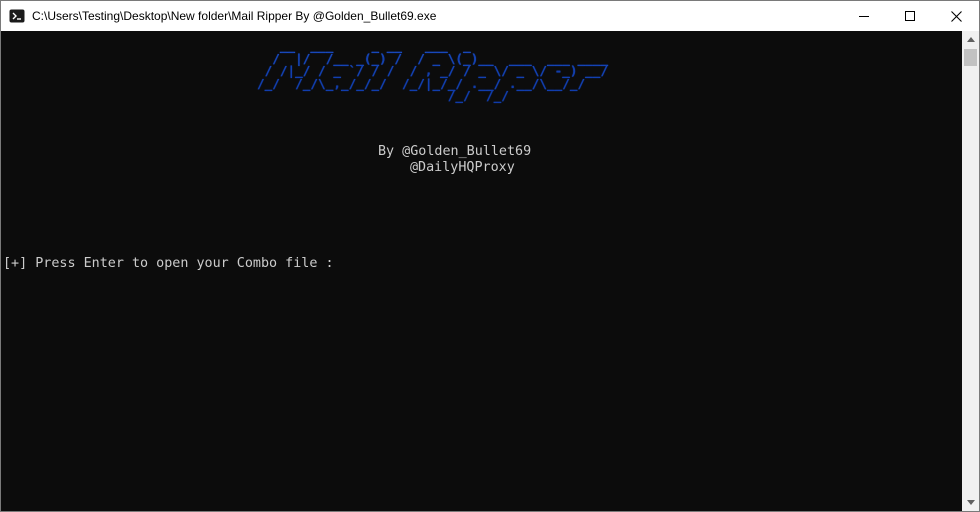 This screenshot has width=980, height=512. I want to click on window-controls, so click(910, 16).